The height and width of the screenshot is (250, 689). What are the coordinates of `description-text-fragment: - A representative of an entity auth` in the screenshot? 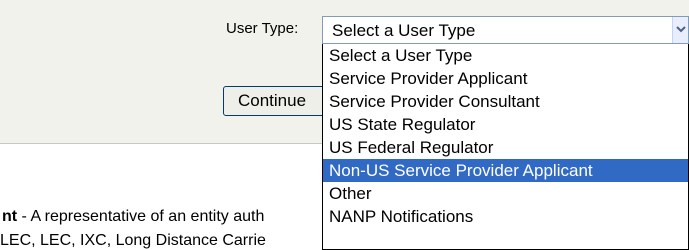 It's located at (141, 216).